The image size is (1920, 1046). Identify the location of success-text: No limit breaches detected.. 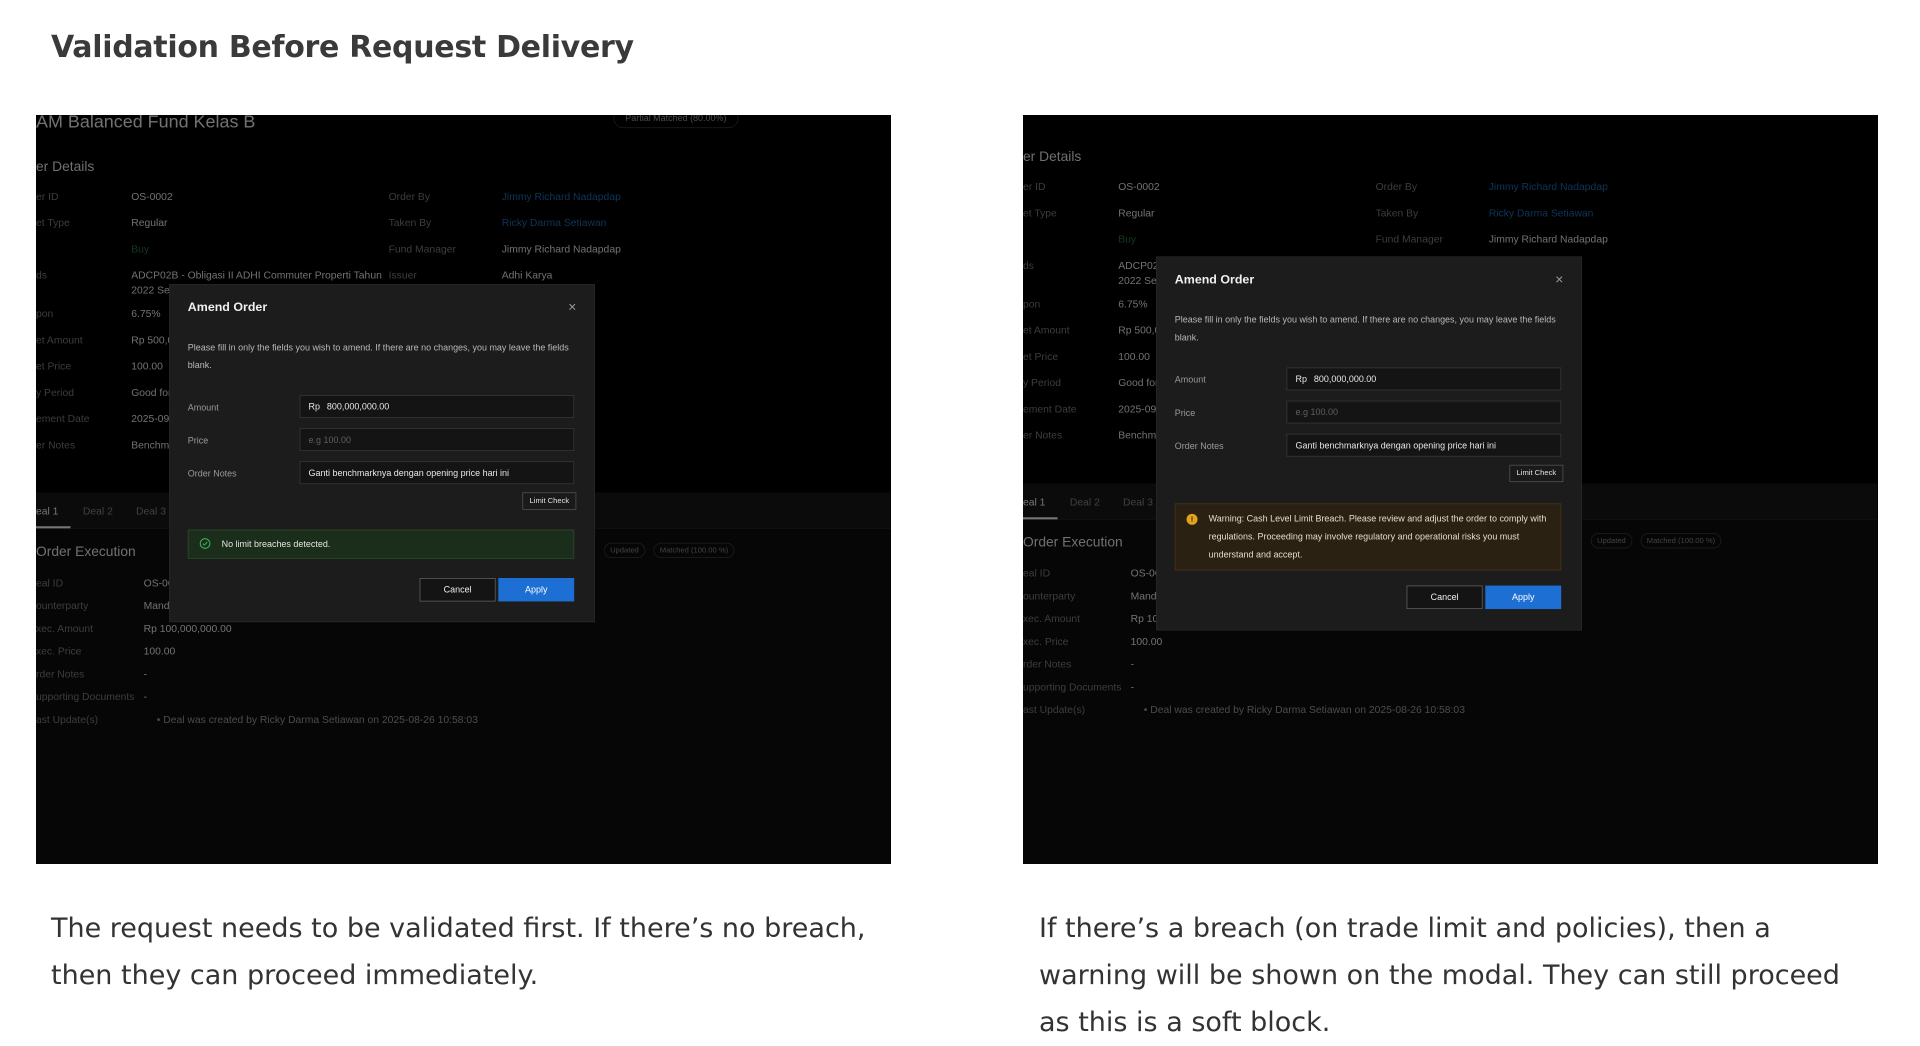
(276, 544).